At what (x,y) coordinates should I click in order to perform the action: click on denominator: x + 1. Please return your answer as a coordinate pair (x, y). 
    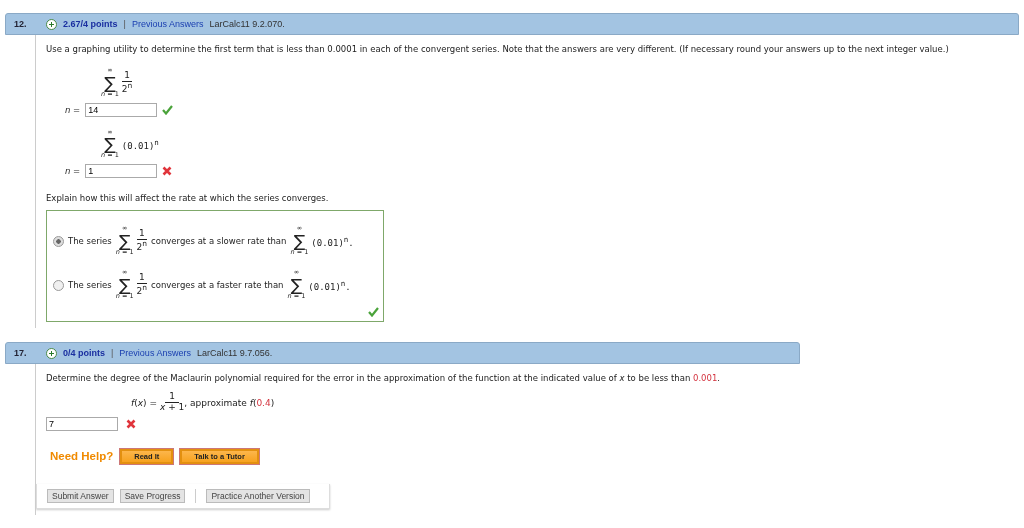
    Looking at the image, I should click on (172, 408).